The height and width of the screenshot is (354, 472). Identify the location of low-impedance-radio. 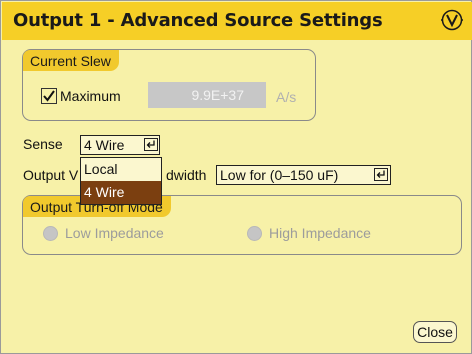
(50, 233).